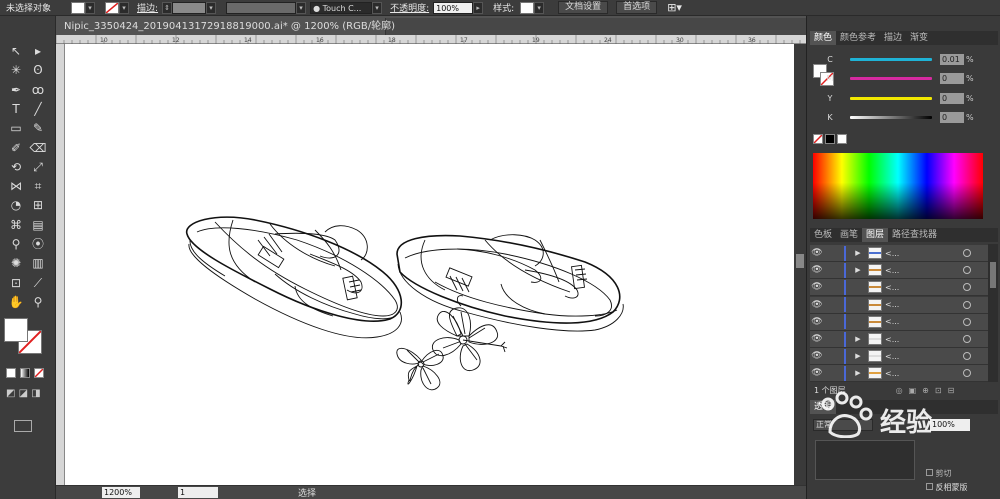 This screenshot has height=499, width=1000. Describe the element at coordinates (38, 263) in the screenshot. I see `column-graph-tool-icon: ▥` at that location.